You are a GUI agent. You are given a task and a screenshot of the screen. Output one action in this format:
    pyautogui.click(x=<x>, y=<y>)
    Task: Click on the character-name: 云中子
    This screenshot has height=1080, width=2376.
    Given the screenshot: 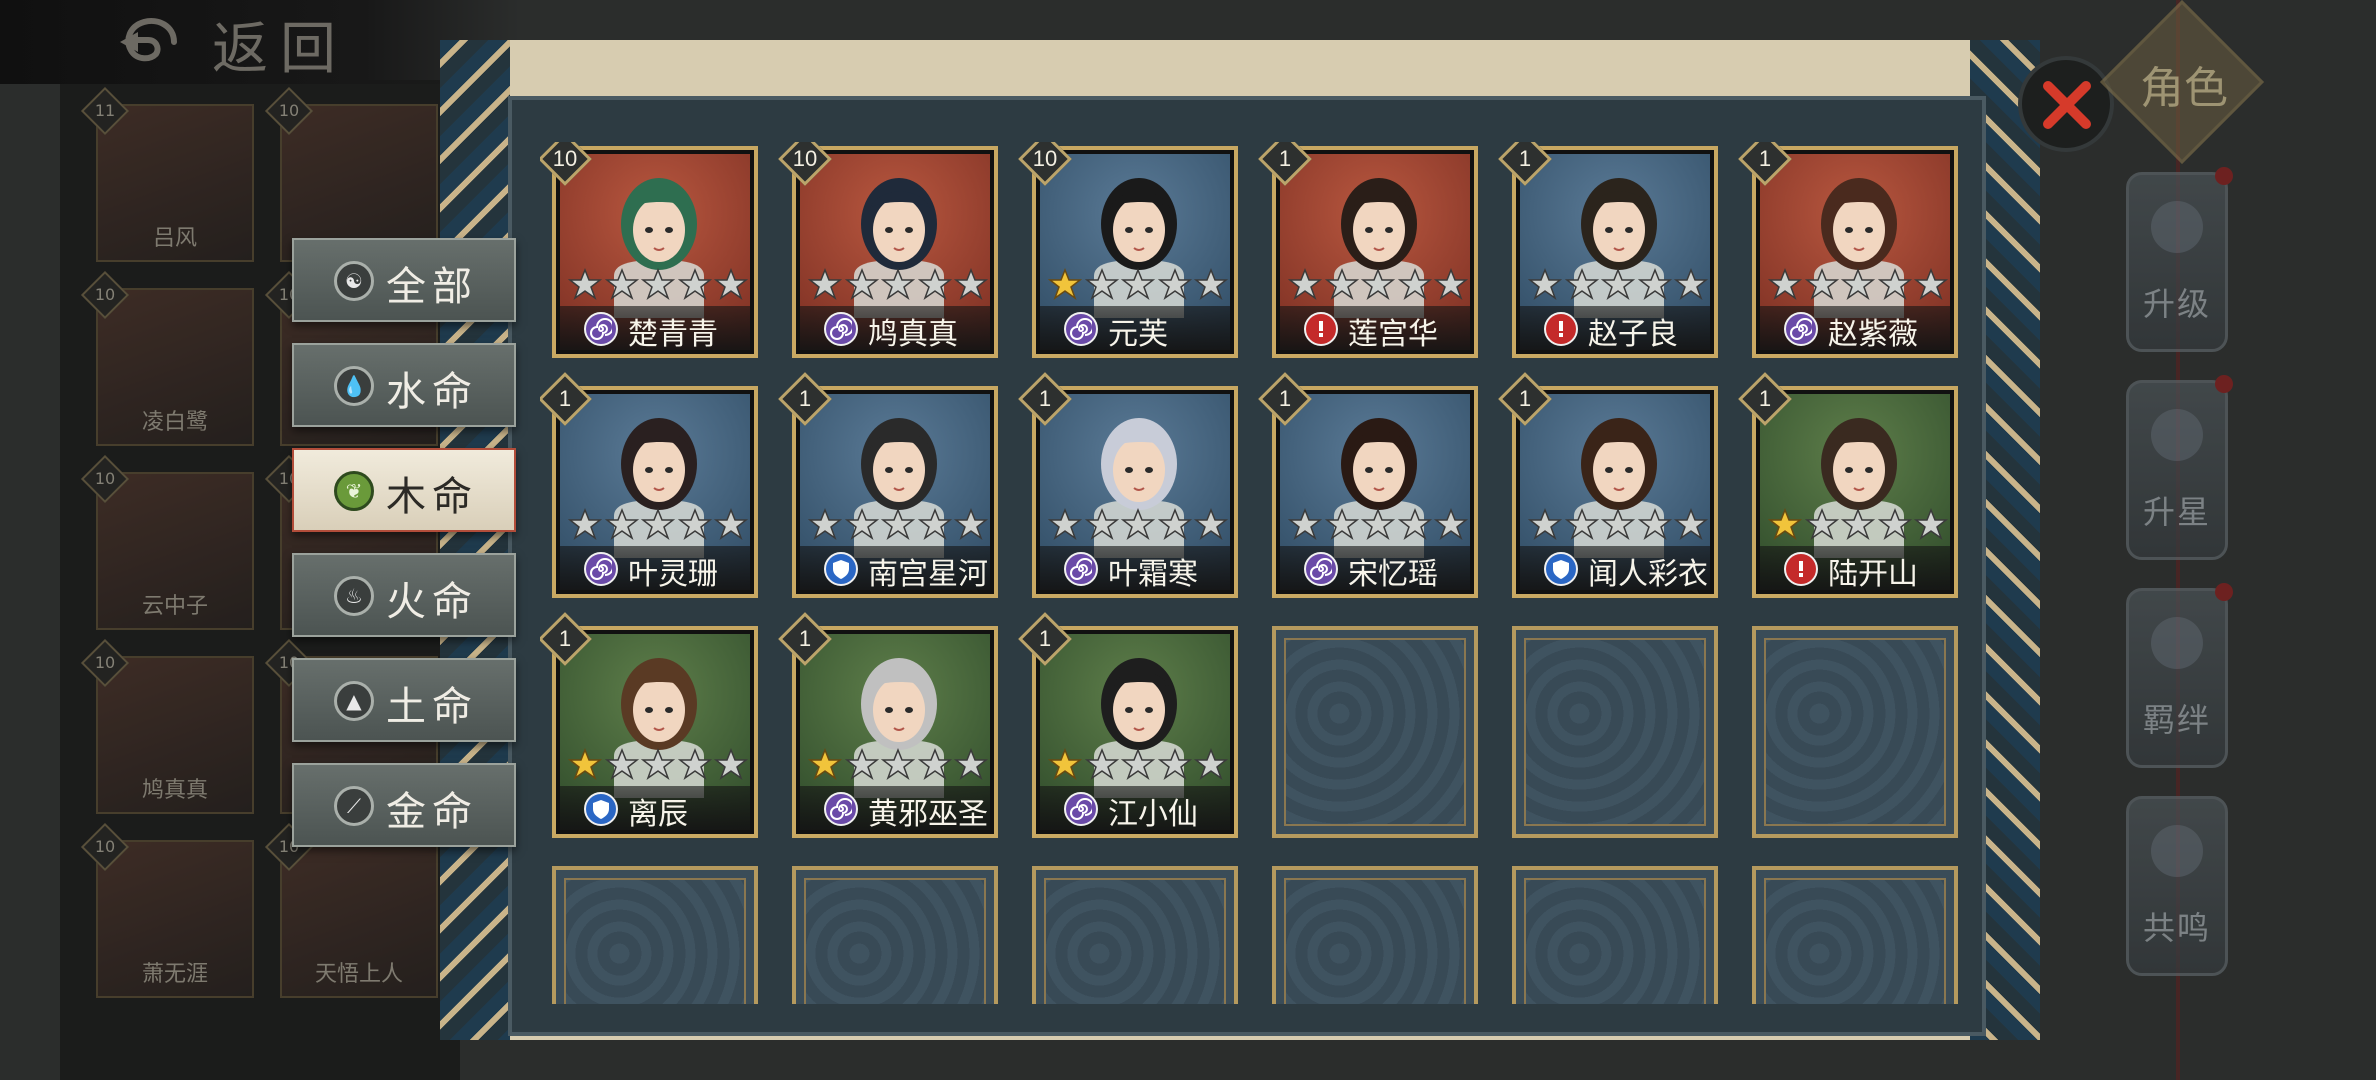 What is the action you would take?
    pyautogui.click(x=174, y=605)
    